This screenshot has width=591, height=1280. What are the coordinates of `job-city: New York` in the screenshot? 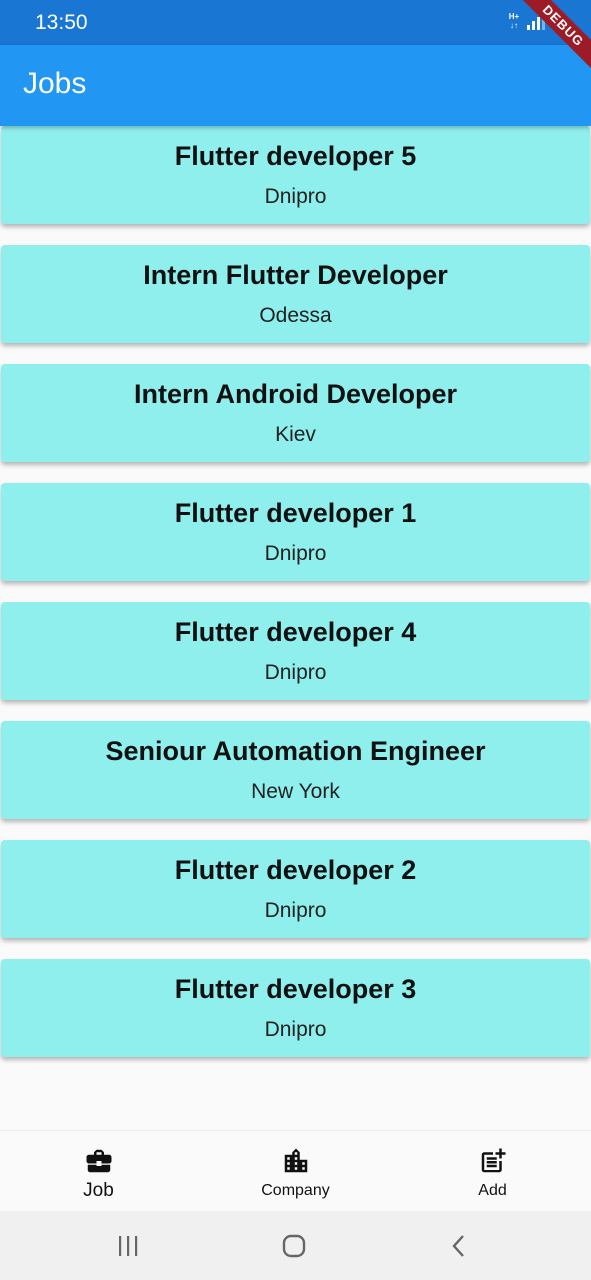 It's located at (295, 791).